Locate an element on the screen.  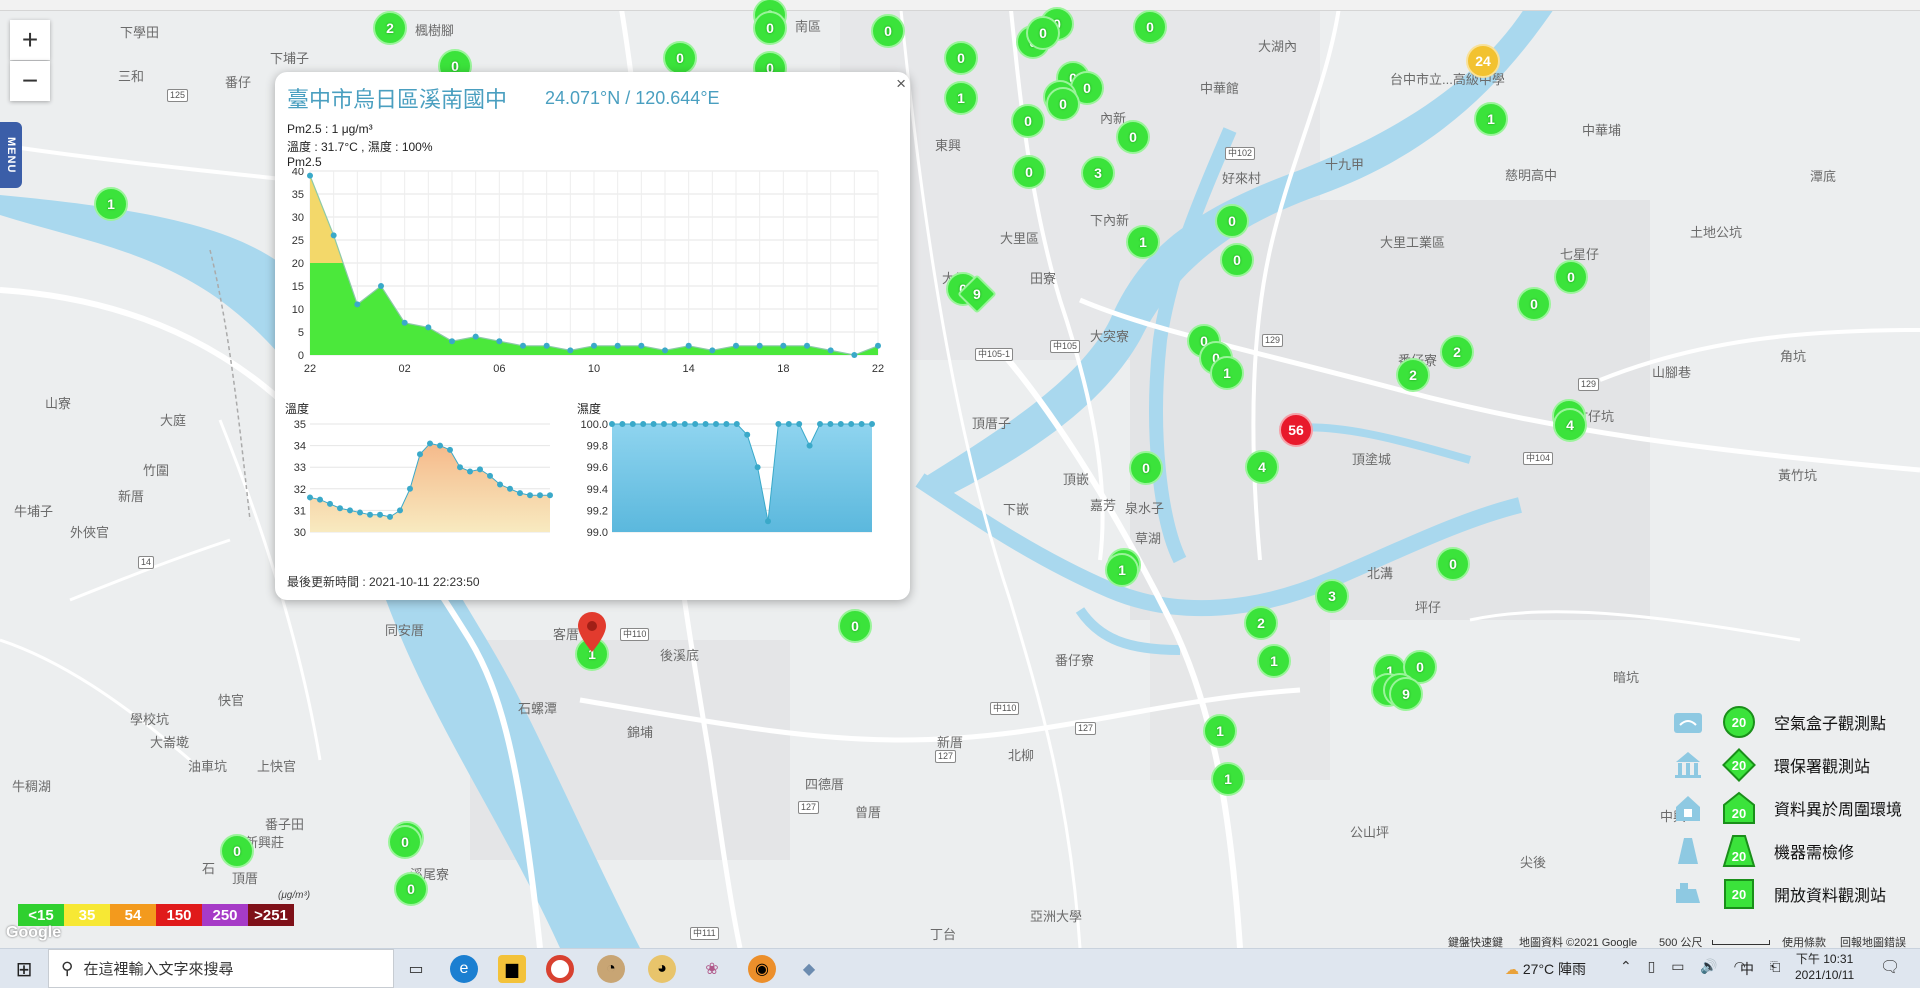
temperature-chart: 30 31 32 33 34 35 溫度 is located at coordinates (419, 470).